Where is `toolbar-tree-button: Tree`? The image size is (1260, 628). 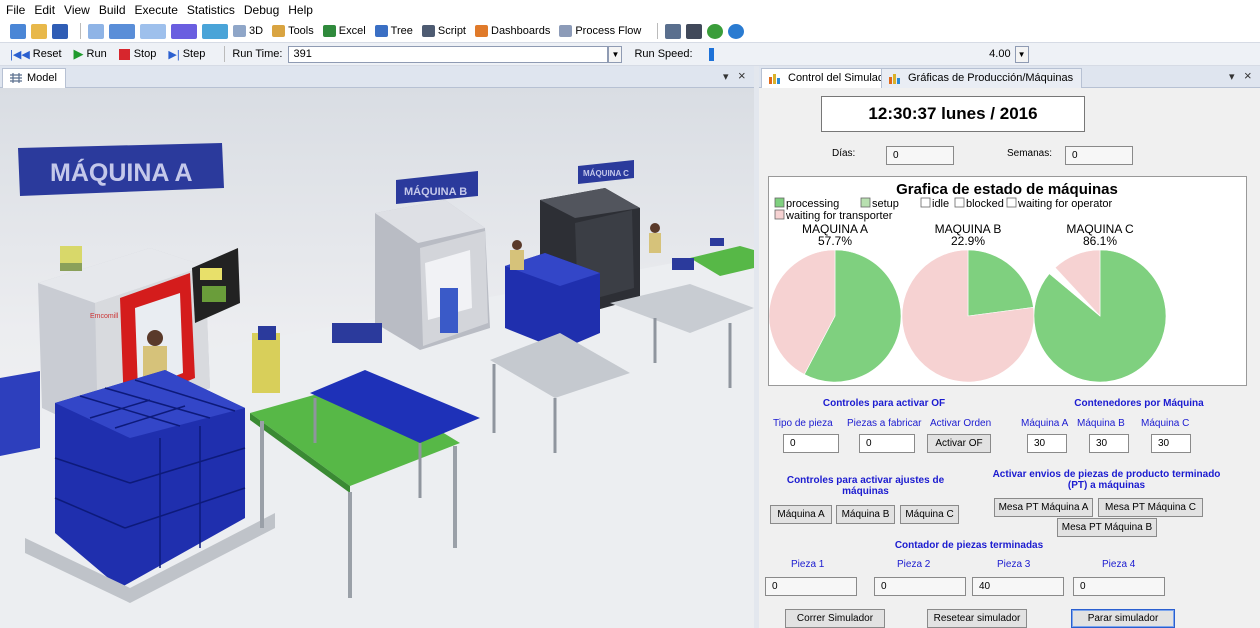
toolbar-tree-button: Tree is located at coordinates (393, 31).